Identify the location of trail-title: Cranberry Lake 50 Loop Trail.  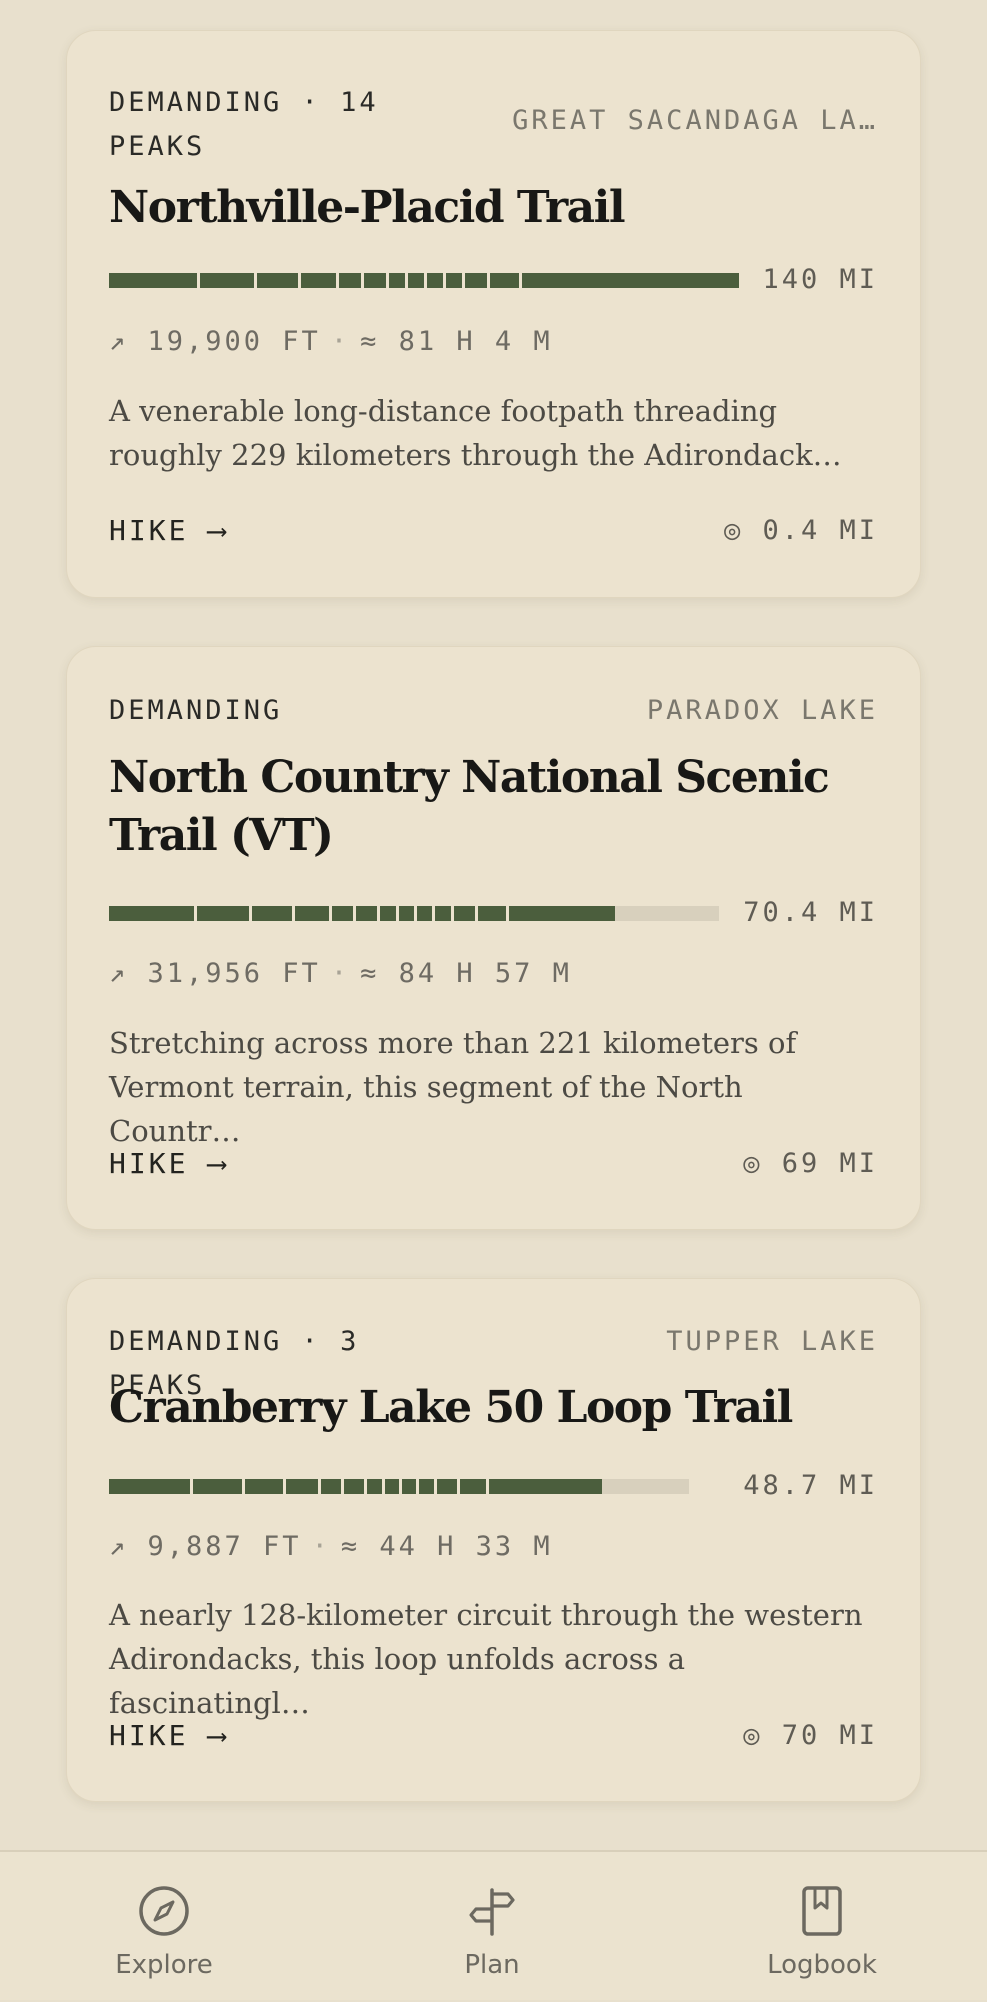
(451, 1407).